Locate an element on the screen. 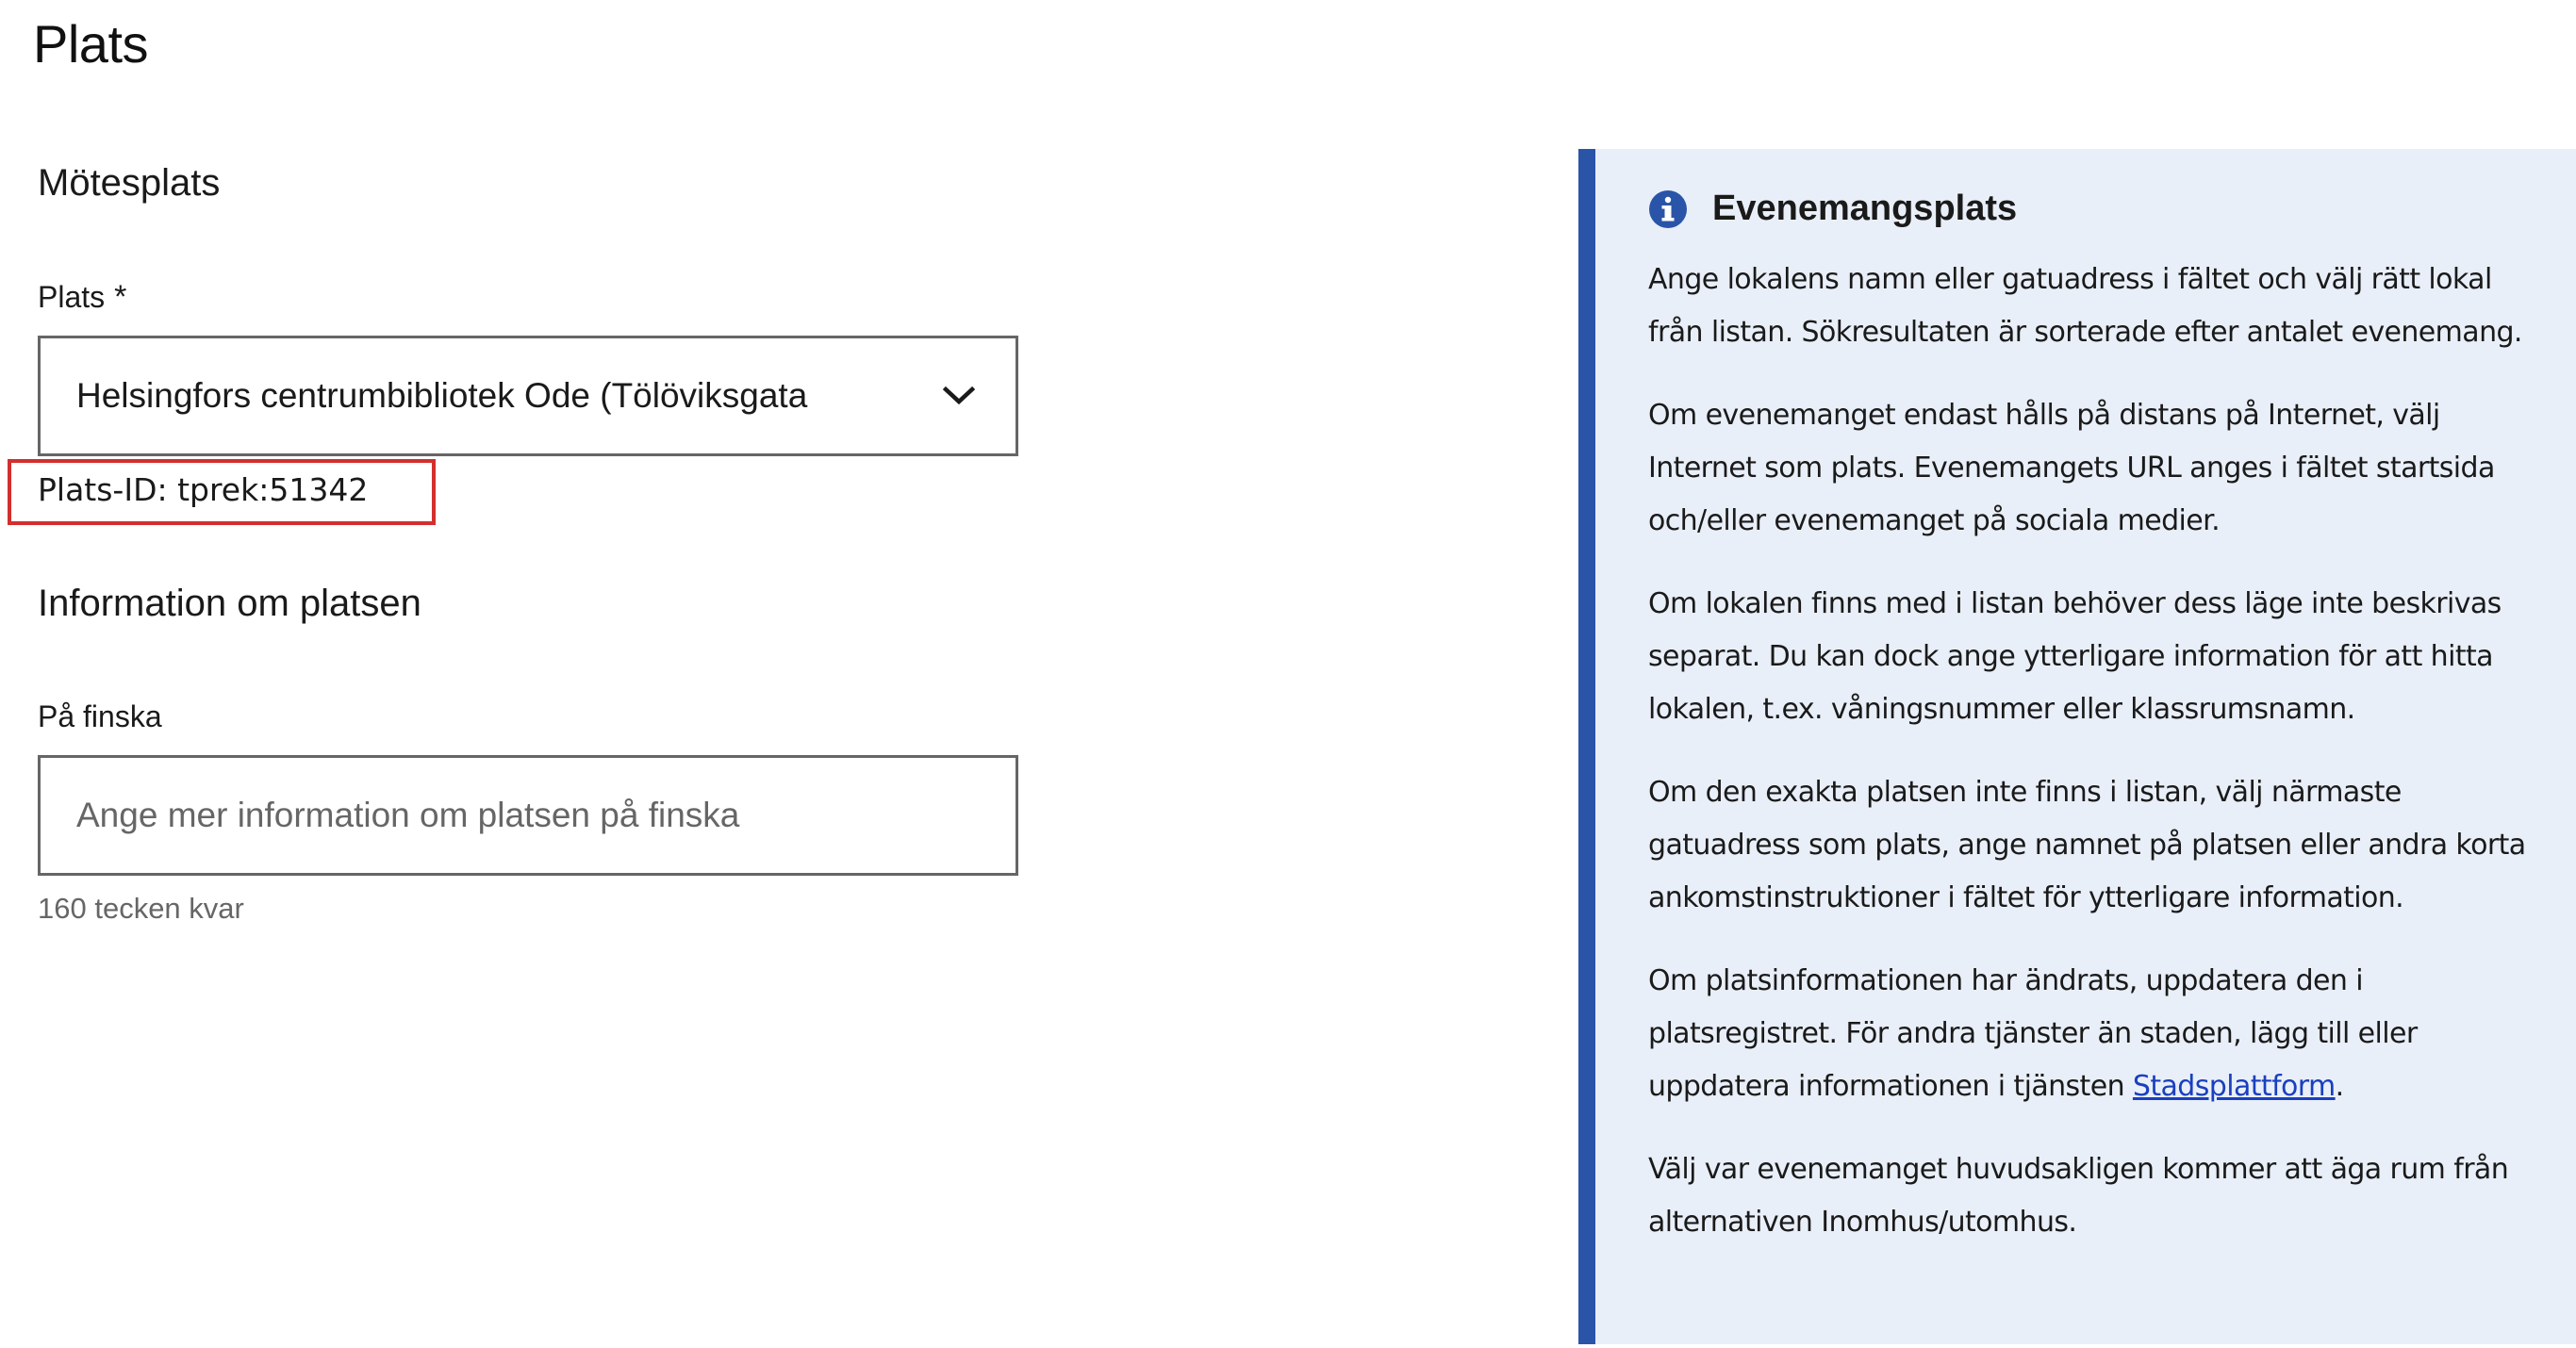  required-marker: * is located at coordinates (120, 297).